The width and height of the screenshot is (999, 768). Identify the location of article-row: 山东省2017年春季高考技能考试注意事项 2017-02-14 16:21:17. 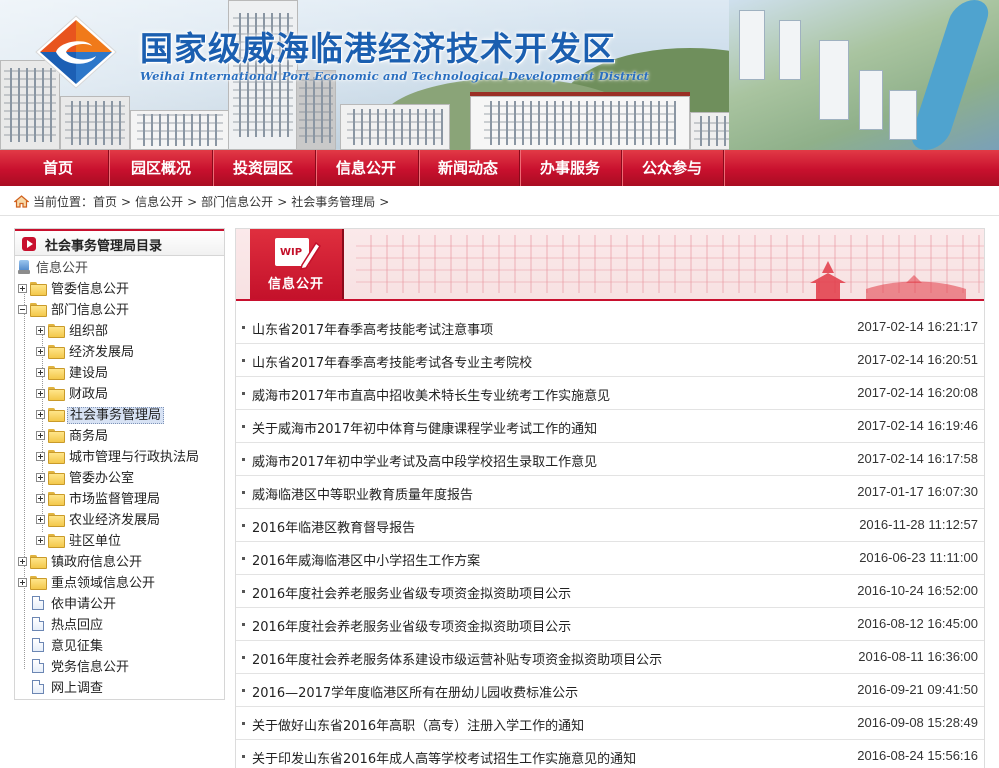
(610, 327).